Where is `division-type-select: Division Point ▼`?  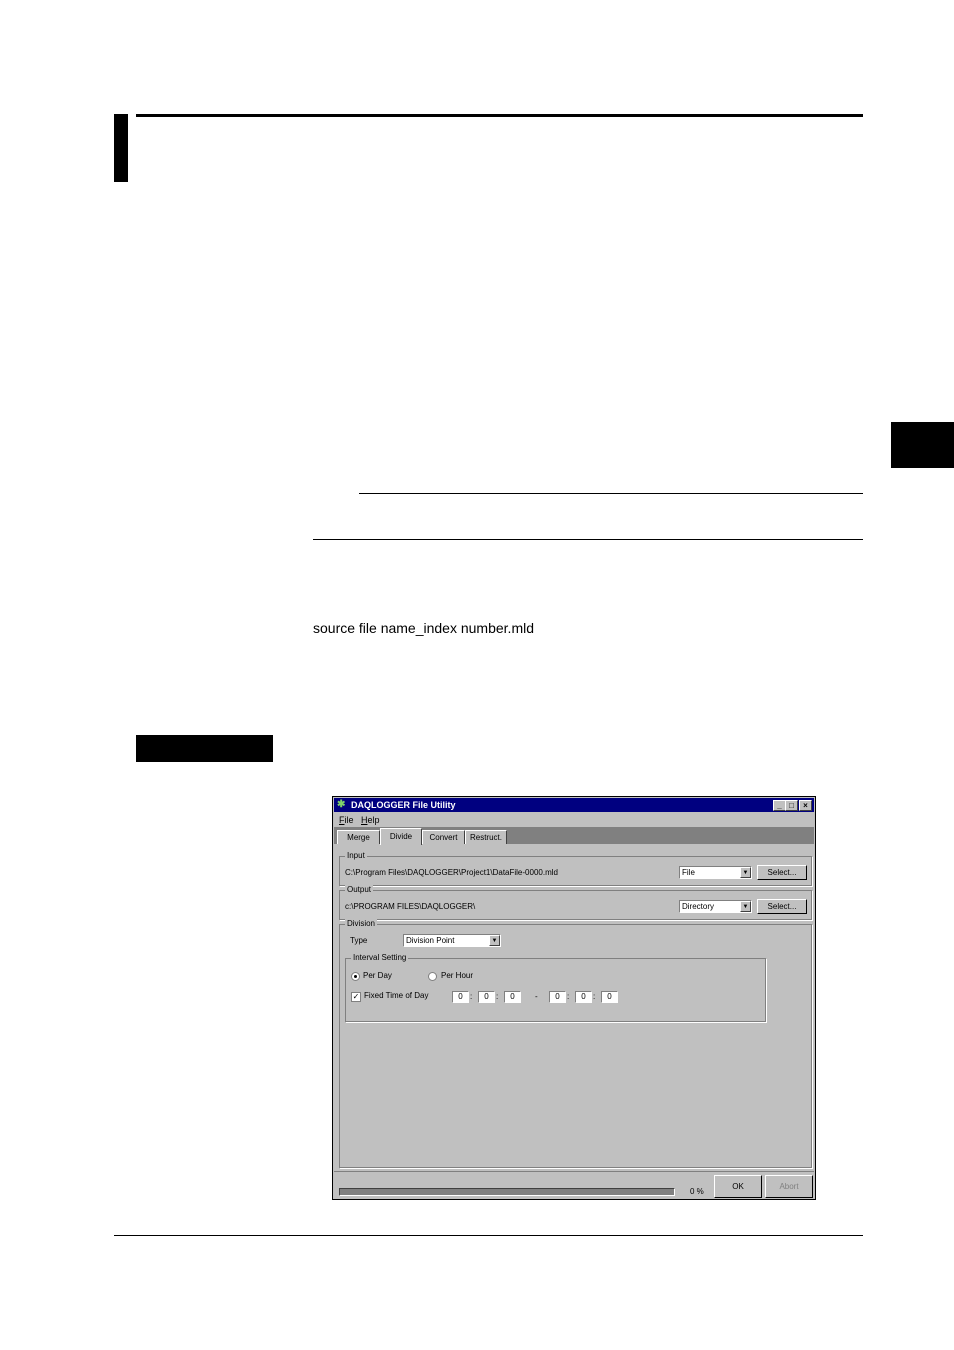
division-type-select: Division Point ▼ is located at coordinates (452, 940).